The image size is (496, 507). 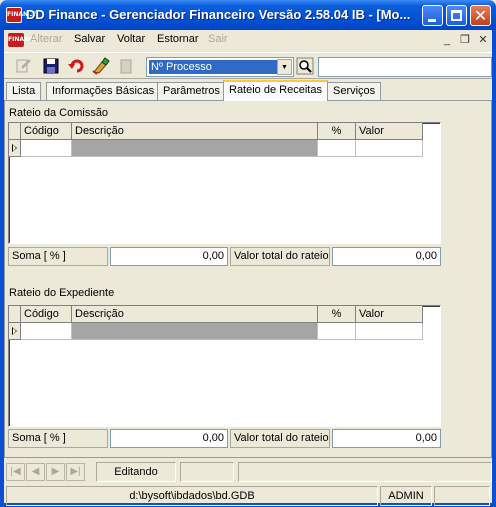 What do you see at coordinates (23, 40) in the screenshot?
I see `document-icon: FINANCE` at bounding box center [23, 40].